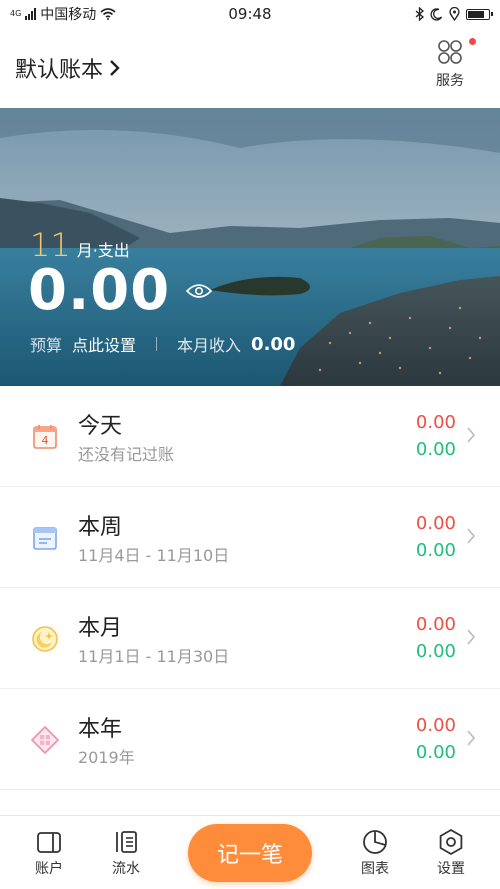 The image size is (500, 889). What do you see at coordinates (126, 869) in the screenshot?
I see `nav-flow-label: 流水` at bounding box center [126, 869].